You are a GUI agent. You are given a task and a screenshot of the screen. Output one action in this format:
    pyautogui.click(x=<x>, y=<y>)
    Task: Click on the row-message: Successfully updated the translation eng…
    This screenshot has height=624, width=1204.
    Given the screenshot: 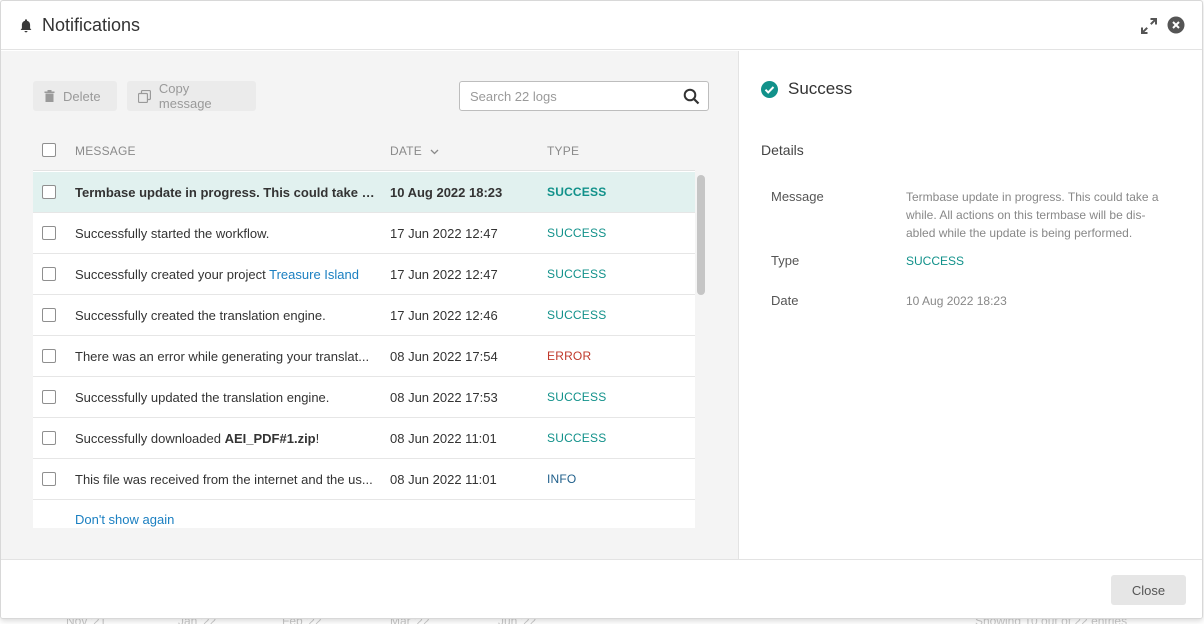 What is the action you would take?
    pyautogui.click(x=202, y=397)
    